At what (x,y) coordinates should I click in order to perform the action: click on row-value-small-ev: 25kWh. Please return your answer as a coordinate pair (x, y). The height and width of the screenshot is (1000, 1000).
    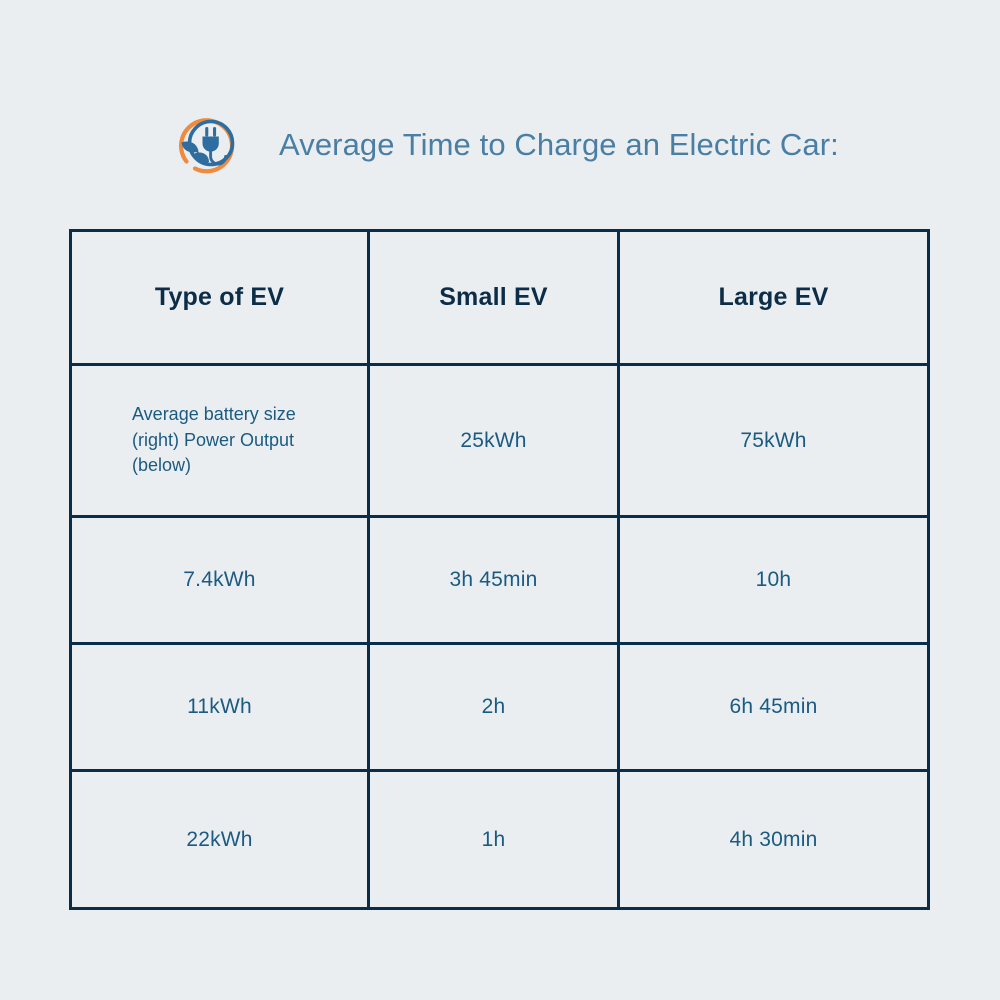
    Looking at the image, I should click on (495, 440).